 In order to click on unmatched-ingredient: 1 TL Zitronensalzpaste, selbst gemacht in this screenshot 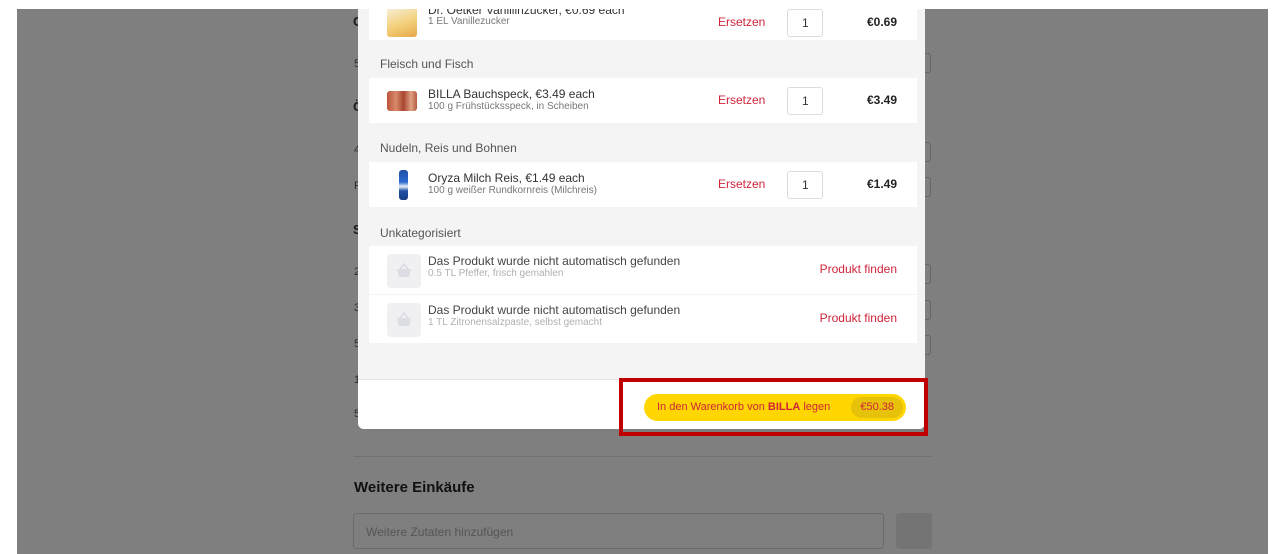, I will do `click(515, 322)`.